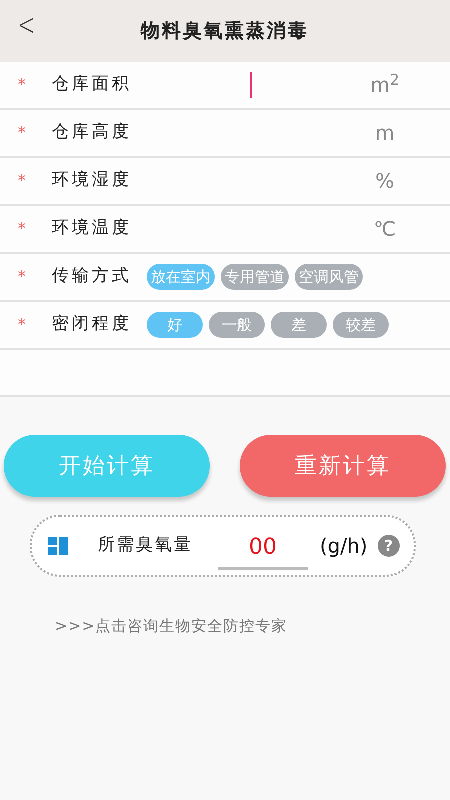  I want to click on text-cursor, so click(251, 85).